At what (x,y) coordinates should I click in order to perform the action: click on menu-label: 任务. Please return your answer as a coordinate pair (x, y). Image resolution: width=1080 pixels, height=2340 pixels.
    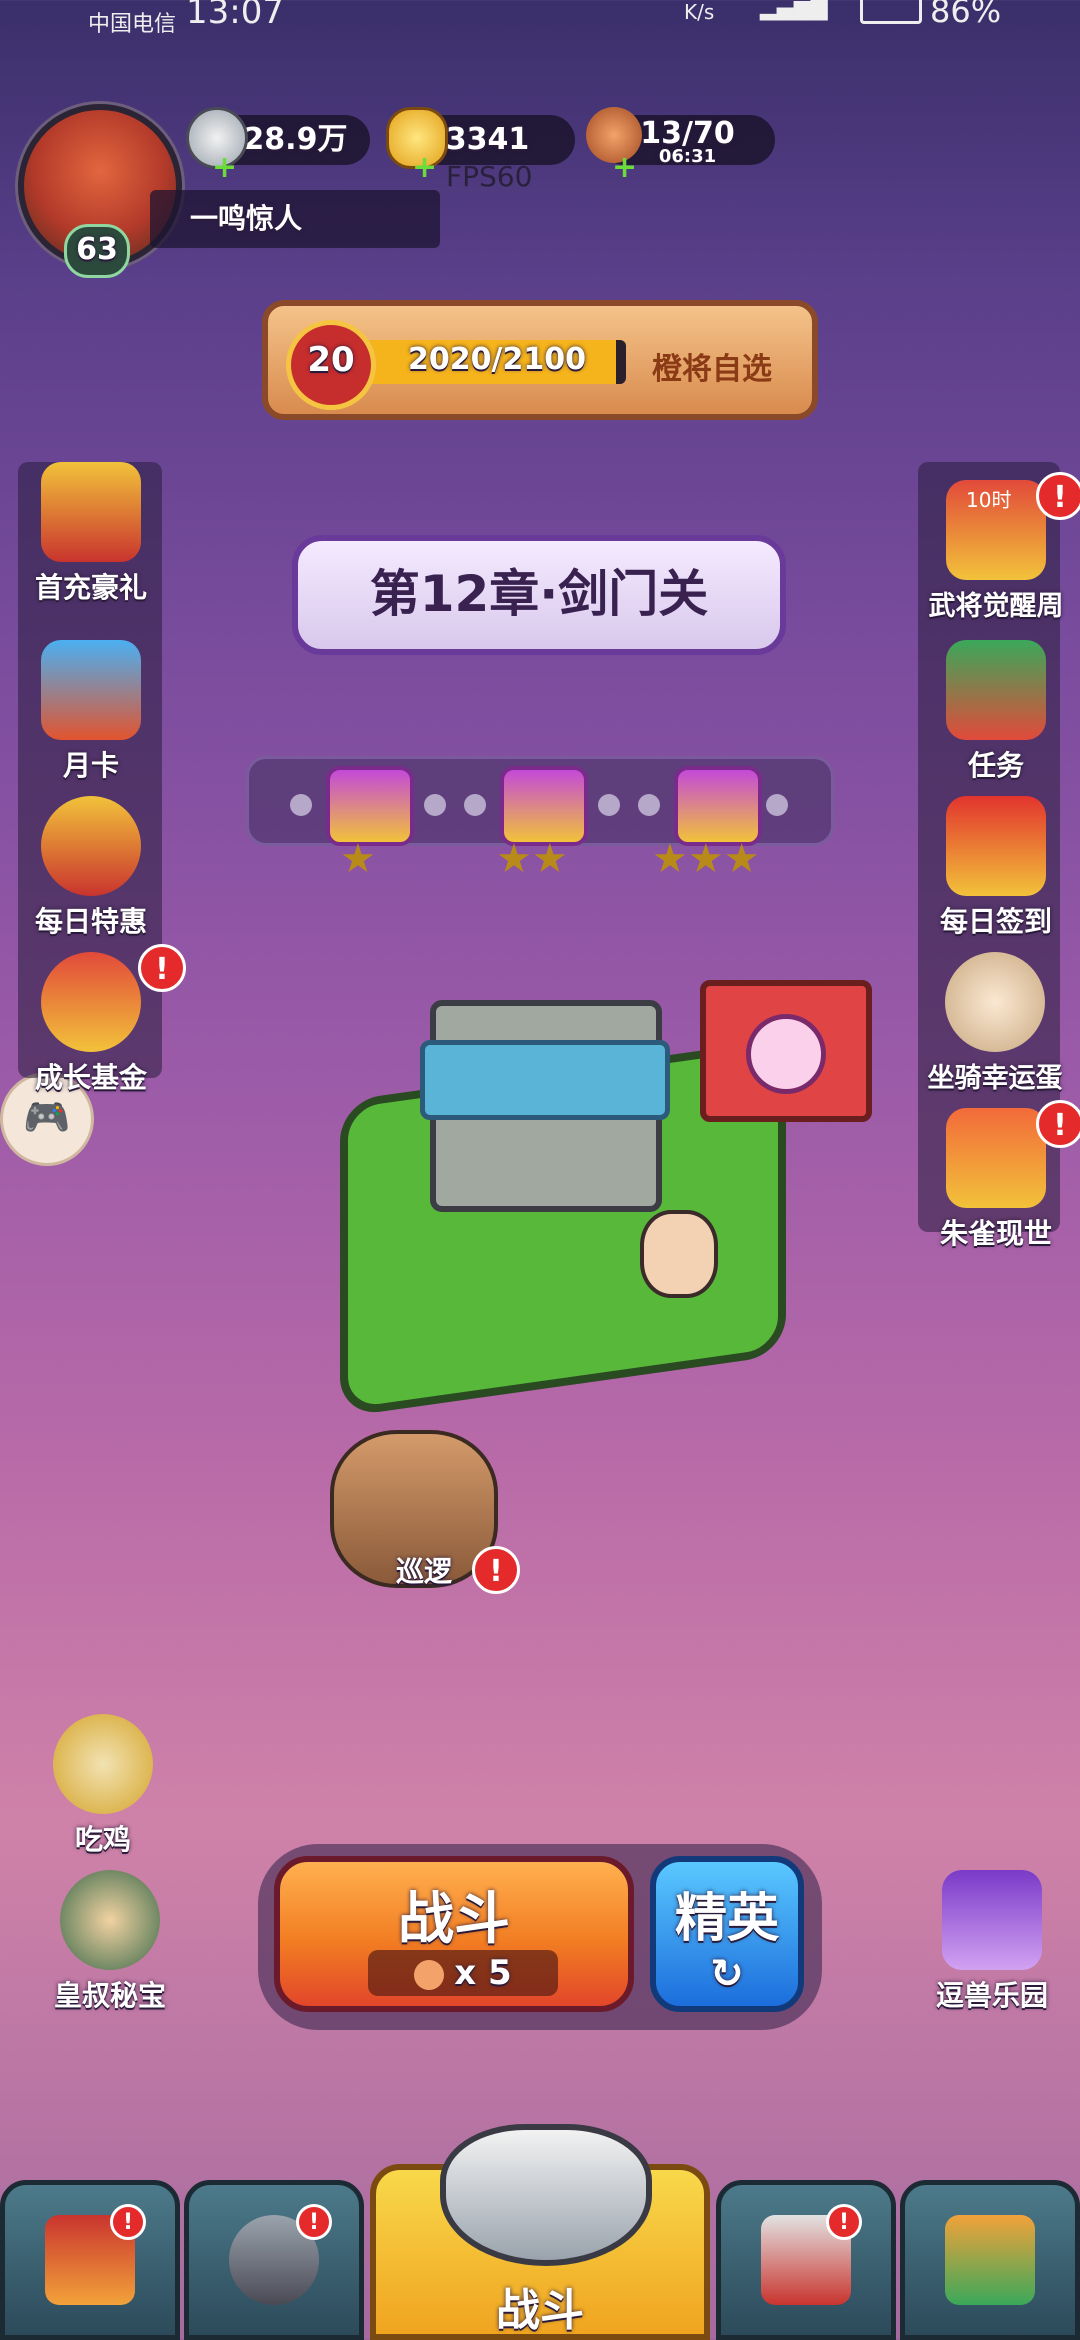
    Looking at the image, I should click on (995, 765).